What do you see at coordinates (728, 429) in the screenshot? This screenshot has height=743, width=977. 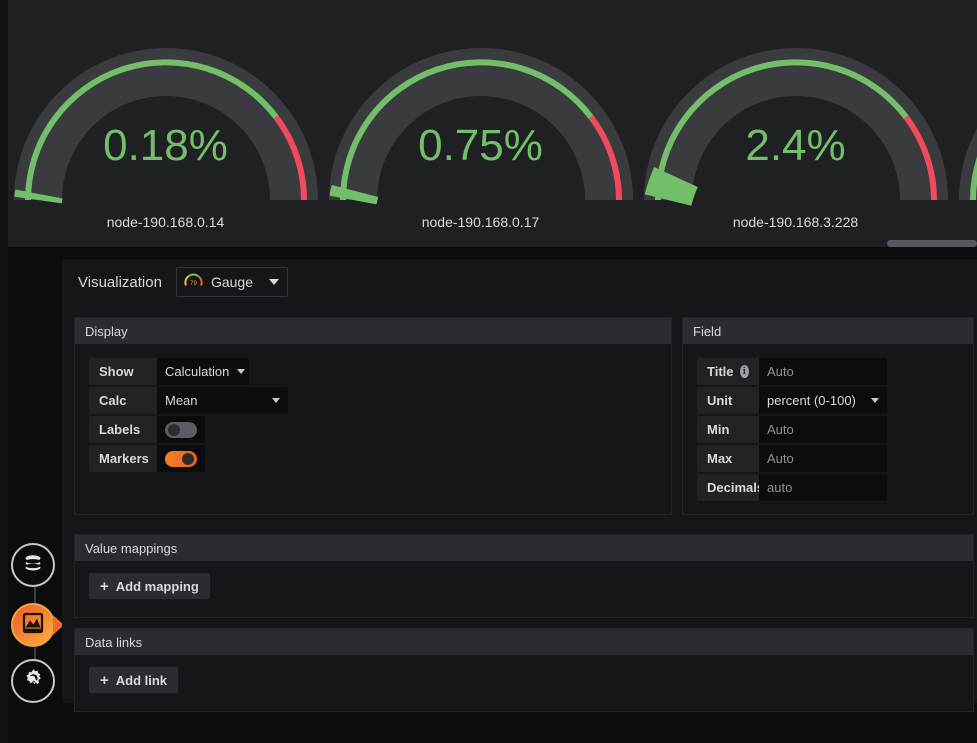 I see `min-label: Min` at bounding box center [728, 429].